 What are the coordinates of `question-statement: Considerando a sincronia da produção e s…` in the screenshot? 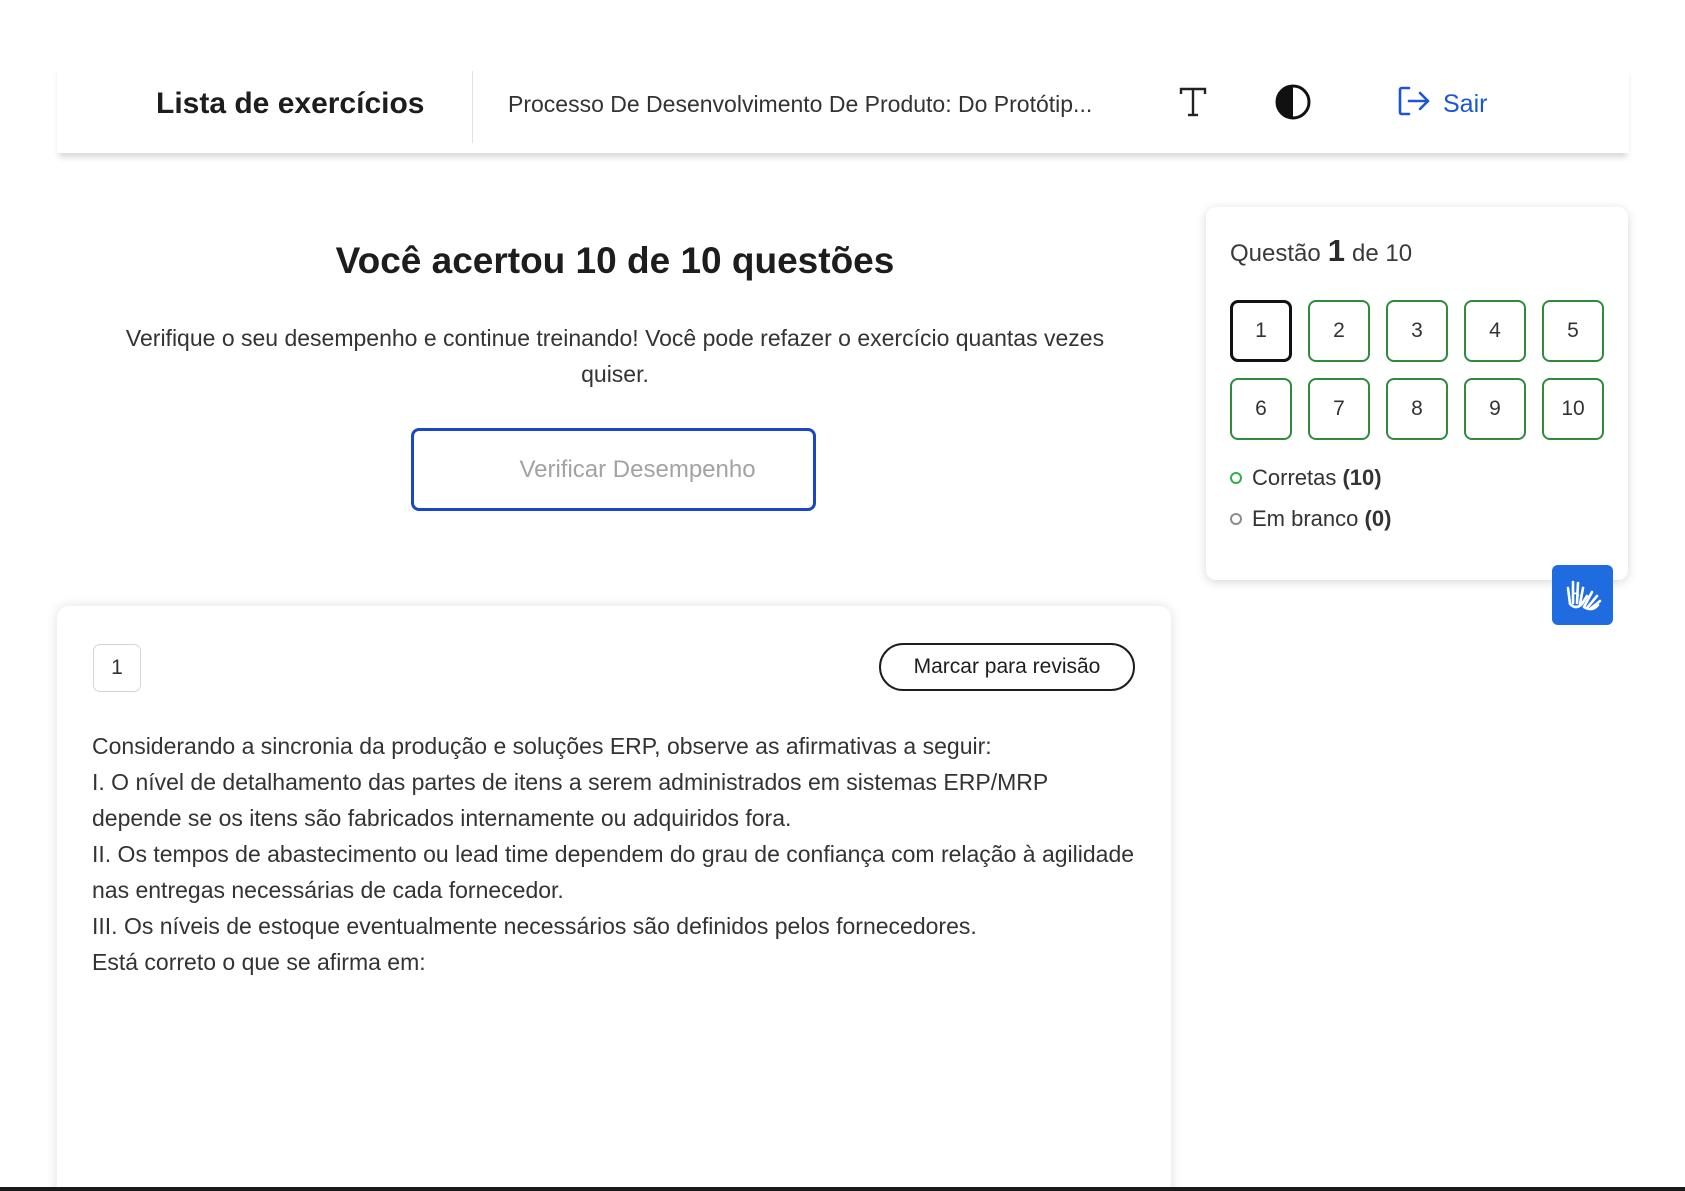 It's located at (617, 854).